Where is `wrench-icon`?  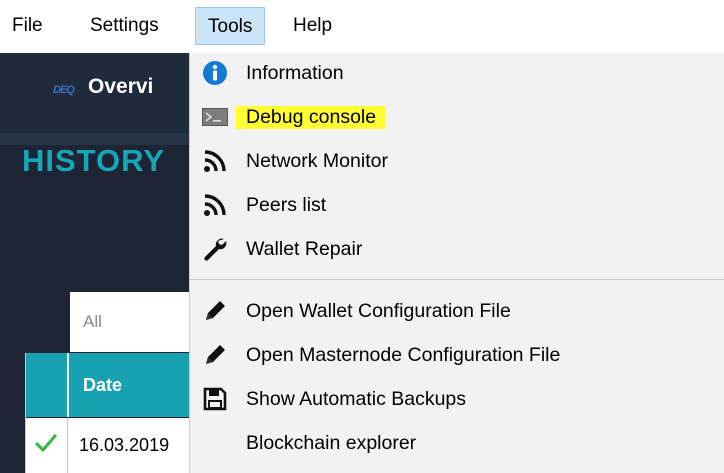
wrench-icon is located at coordinates (215, 249).